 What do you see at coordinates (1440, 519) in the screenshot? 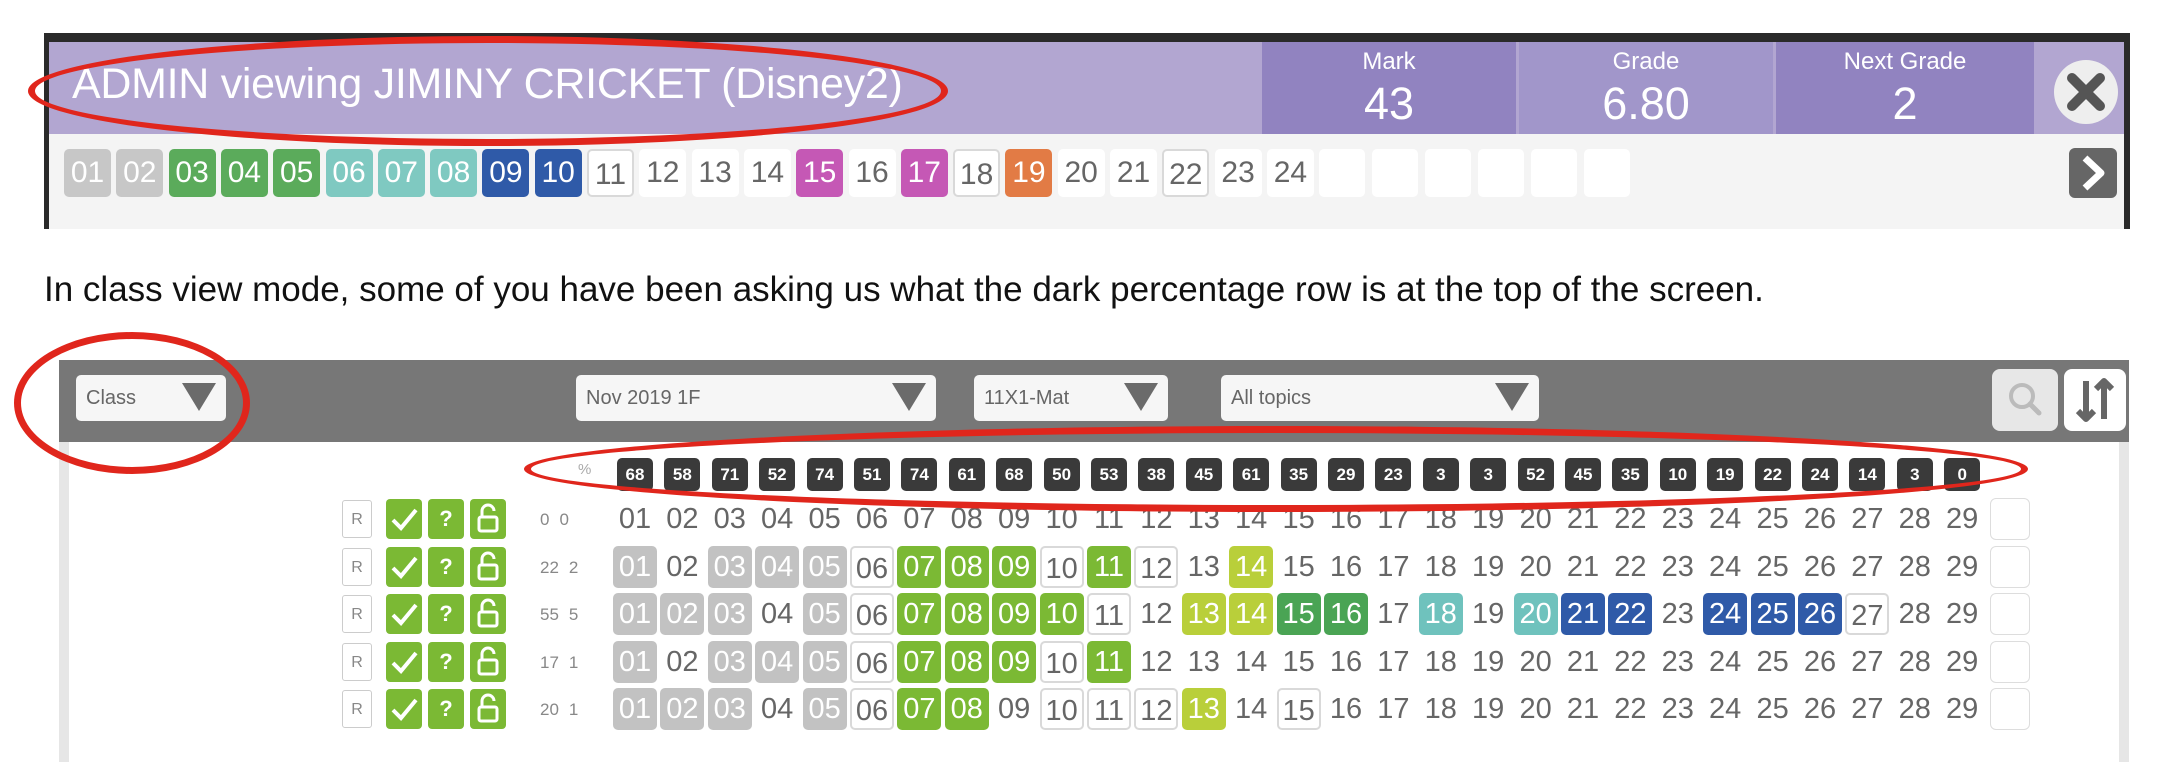
I see `question-cell: 18` at bounding box center [1440, 519].